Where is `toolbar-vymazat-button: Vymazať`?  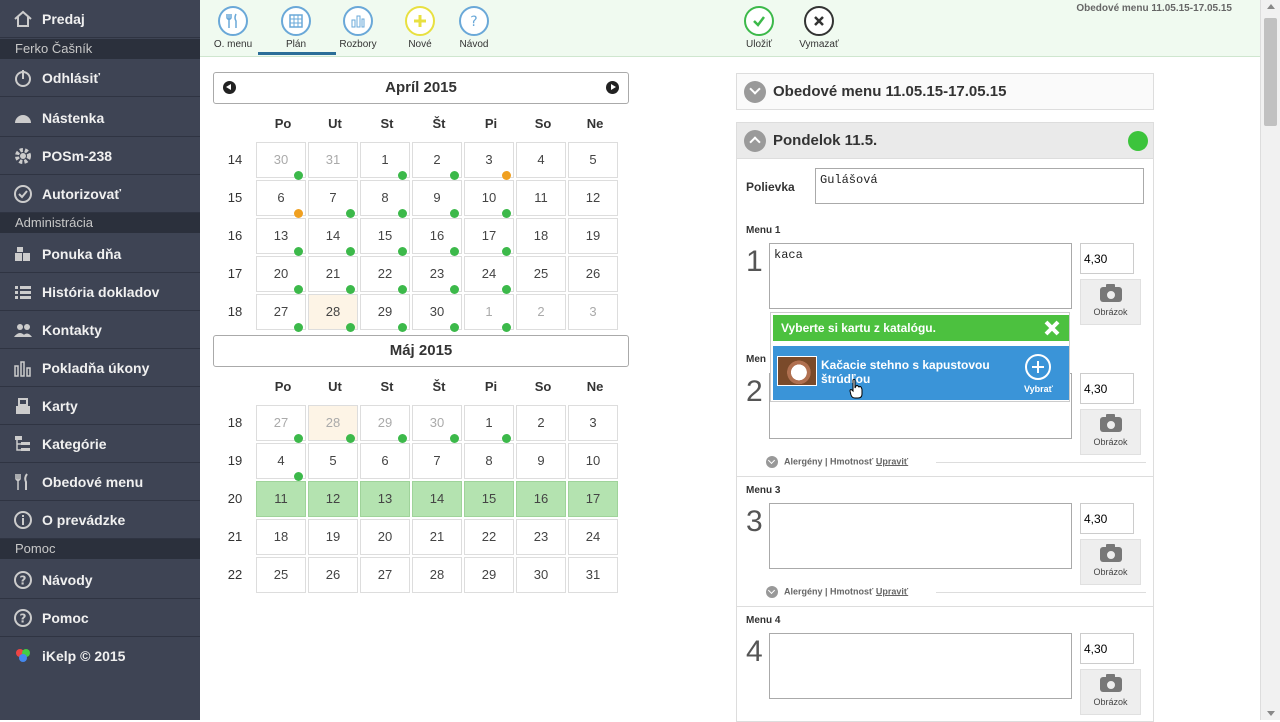 toolbar-vymazat-button: Vymazať is located at coordinates (819, 28).